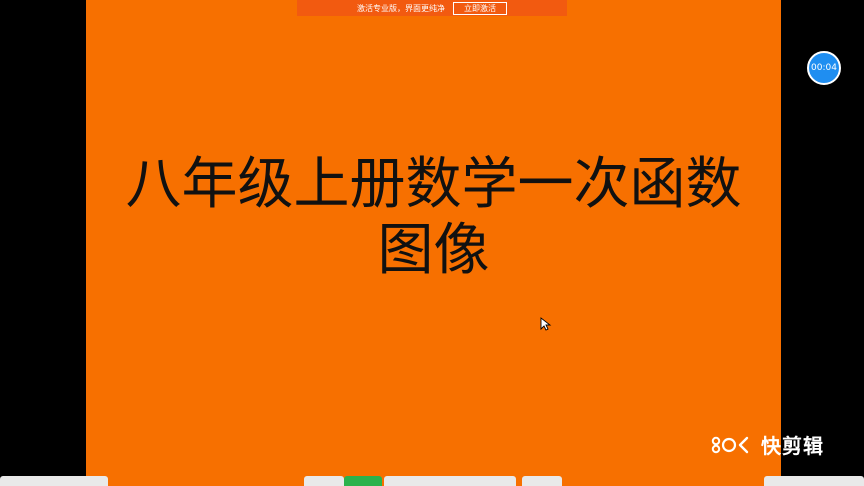  What do you see at coordinates (401, 8) in the screenshot?
I see `promo-text: 激活专业版，界面更纯净` at bounding box center [401, 8].